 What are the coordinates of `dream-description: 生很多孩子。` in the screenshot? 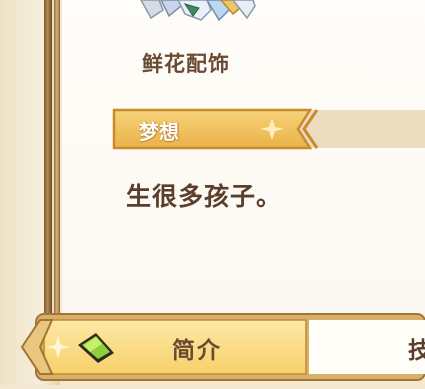 It's located at (204, 196).